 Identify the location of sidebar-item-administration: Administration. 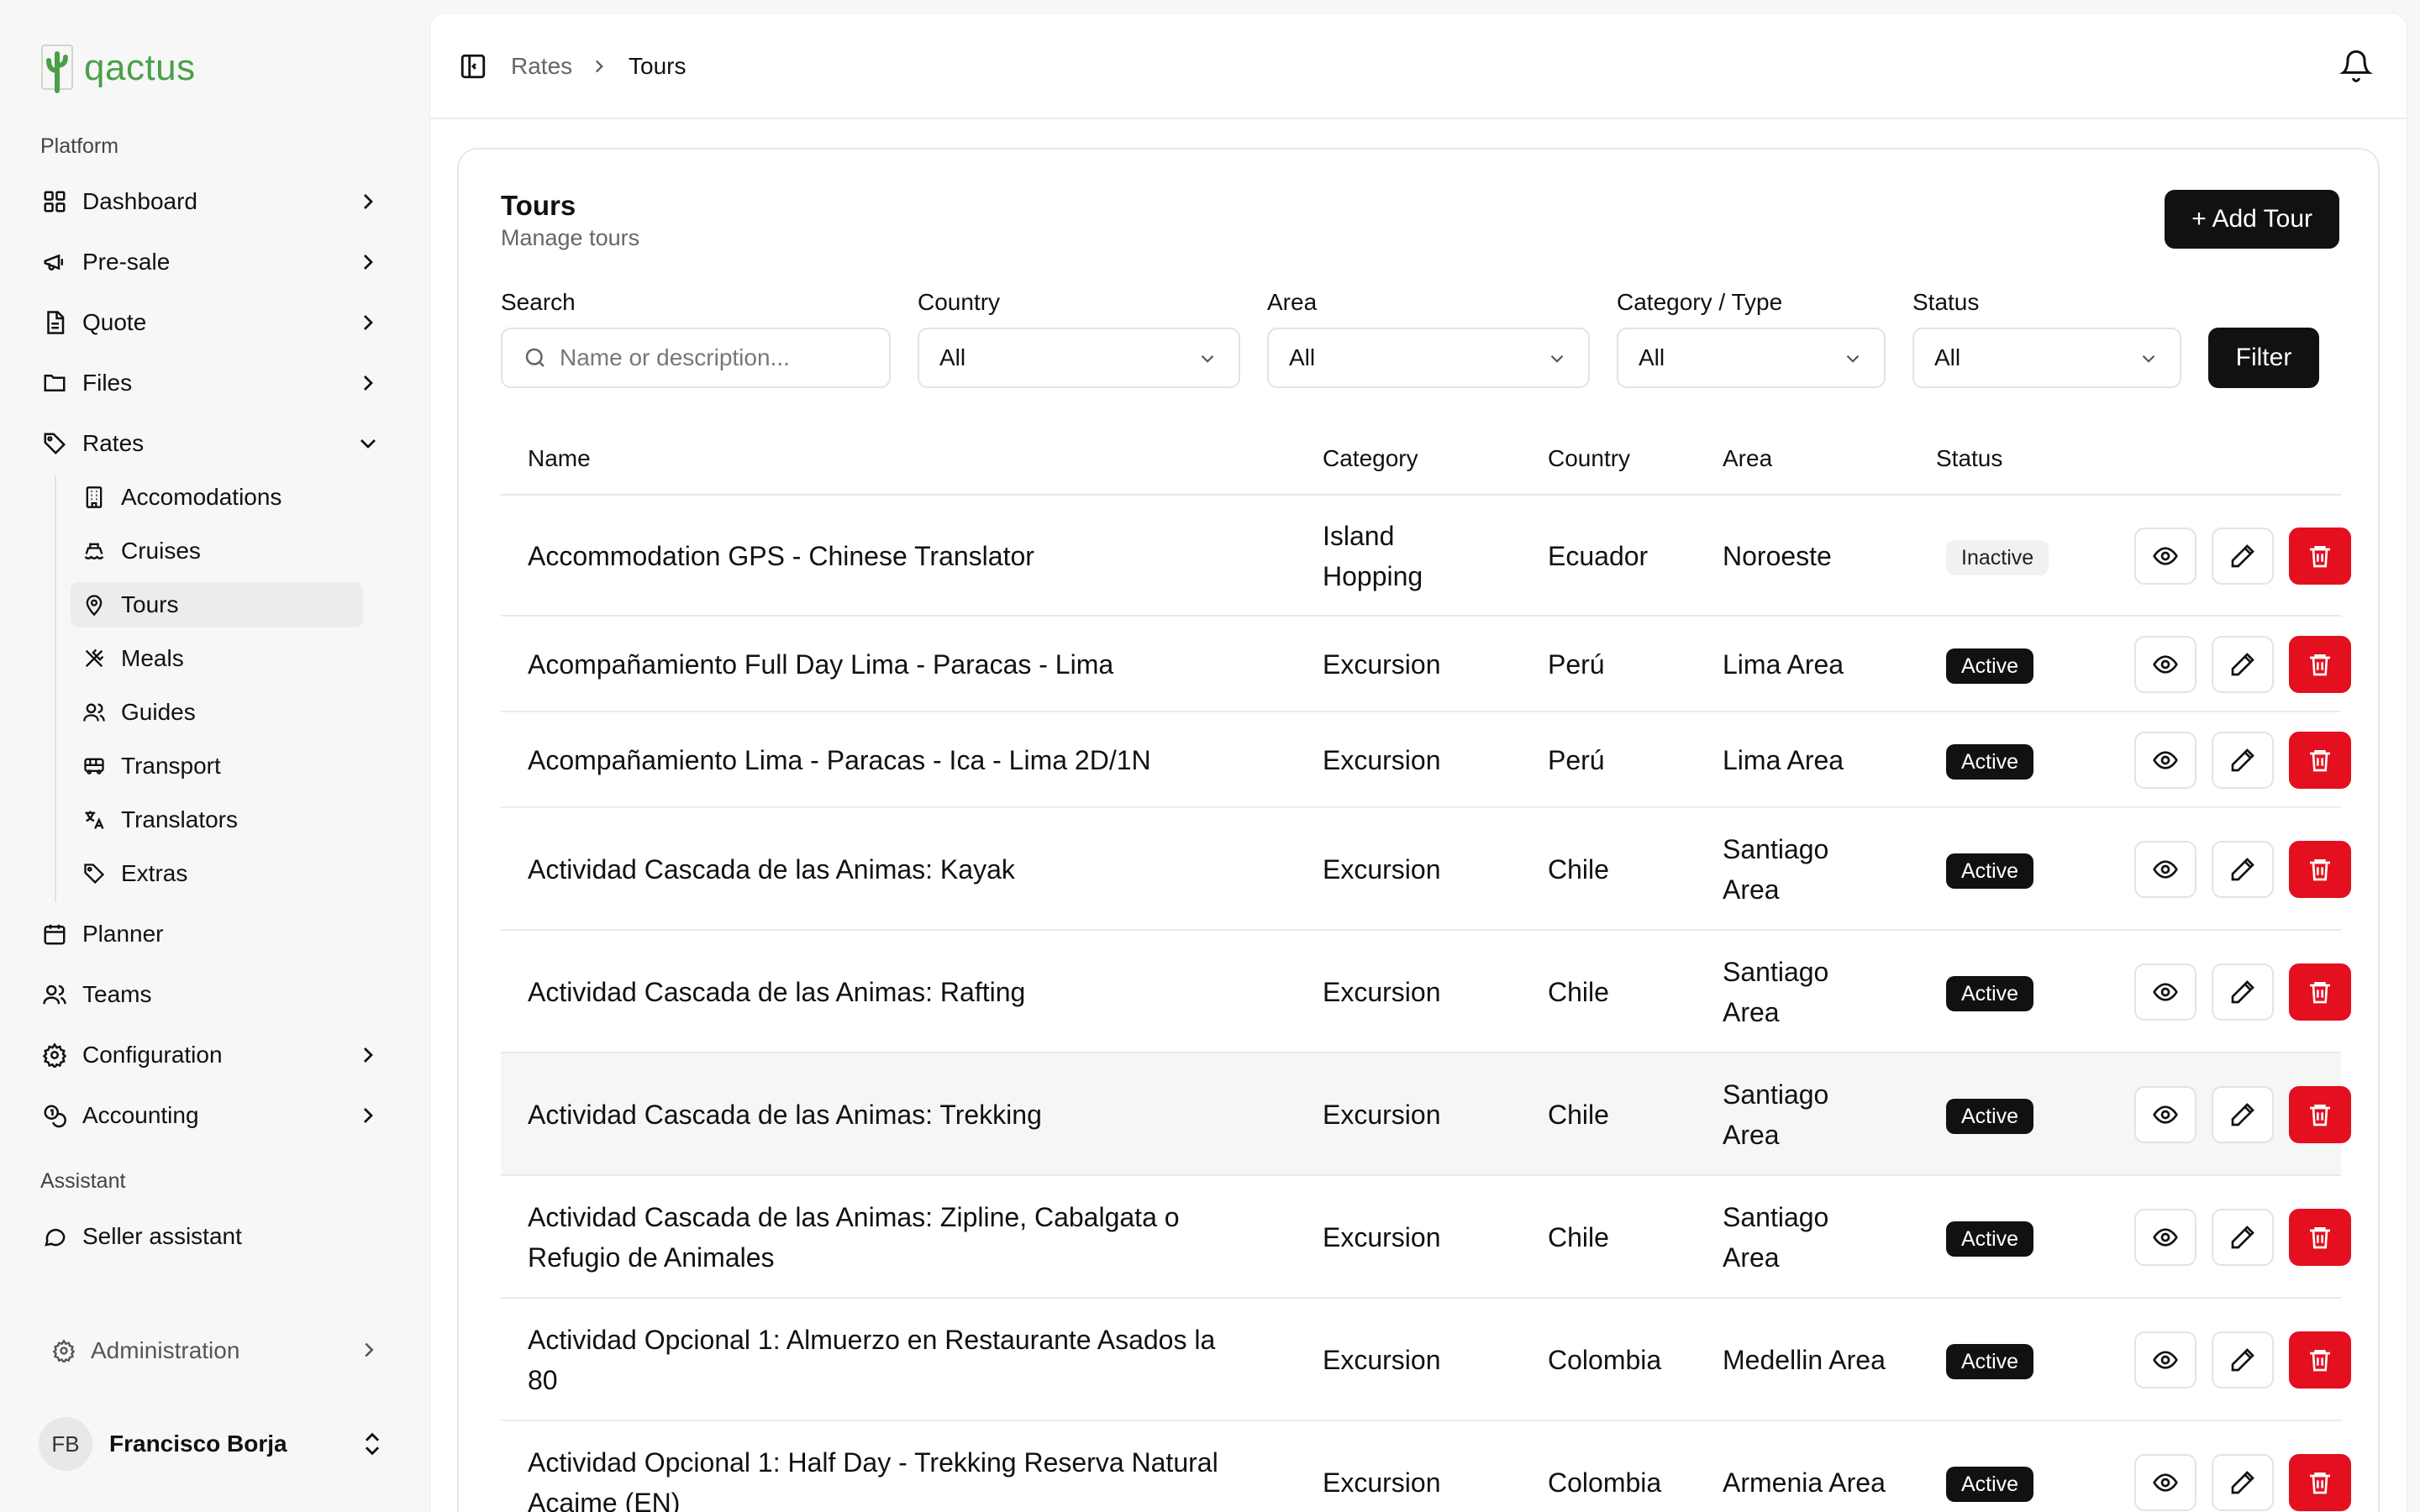
(214, 1351).